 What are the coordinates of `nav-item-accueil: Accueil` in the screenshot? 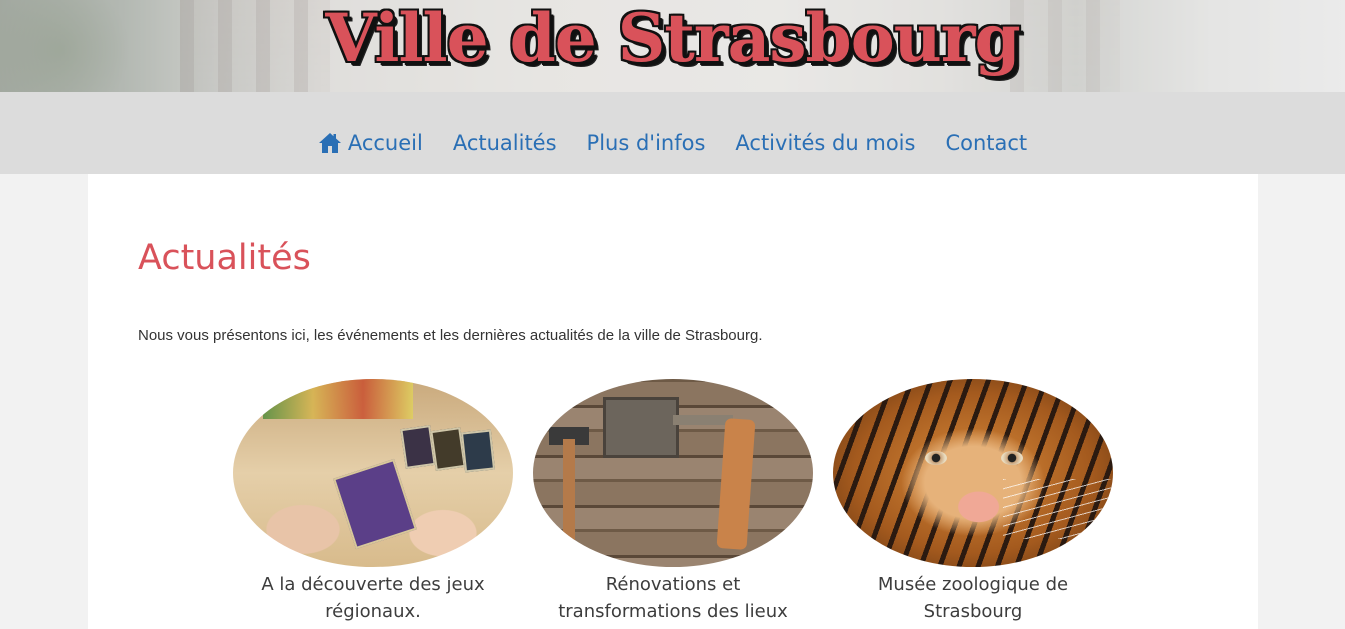 It's located at (370, 143).